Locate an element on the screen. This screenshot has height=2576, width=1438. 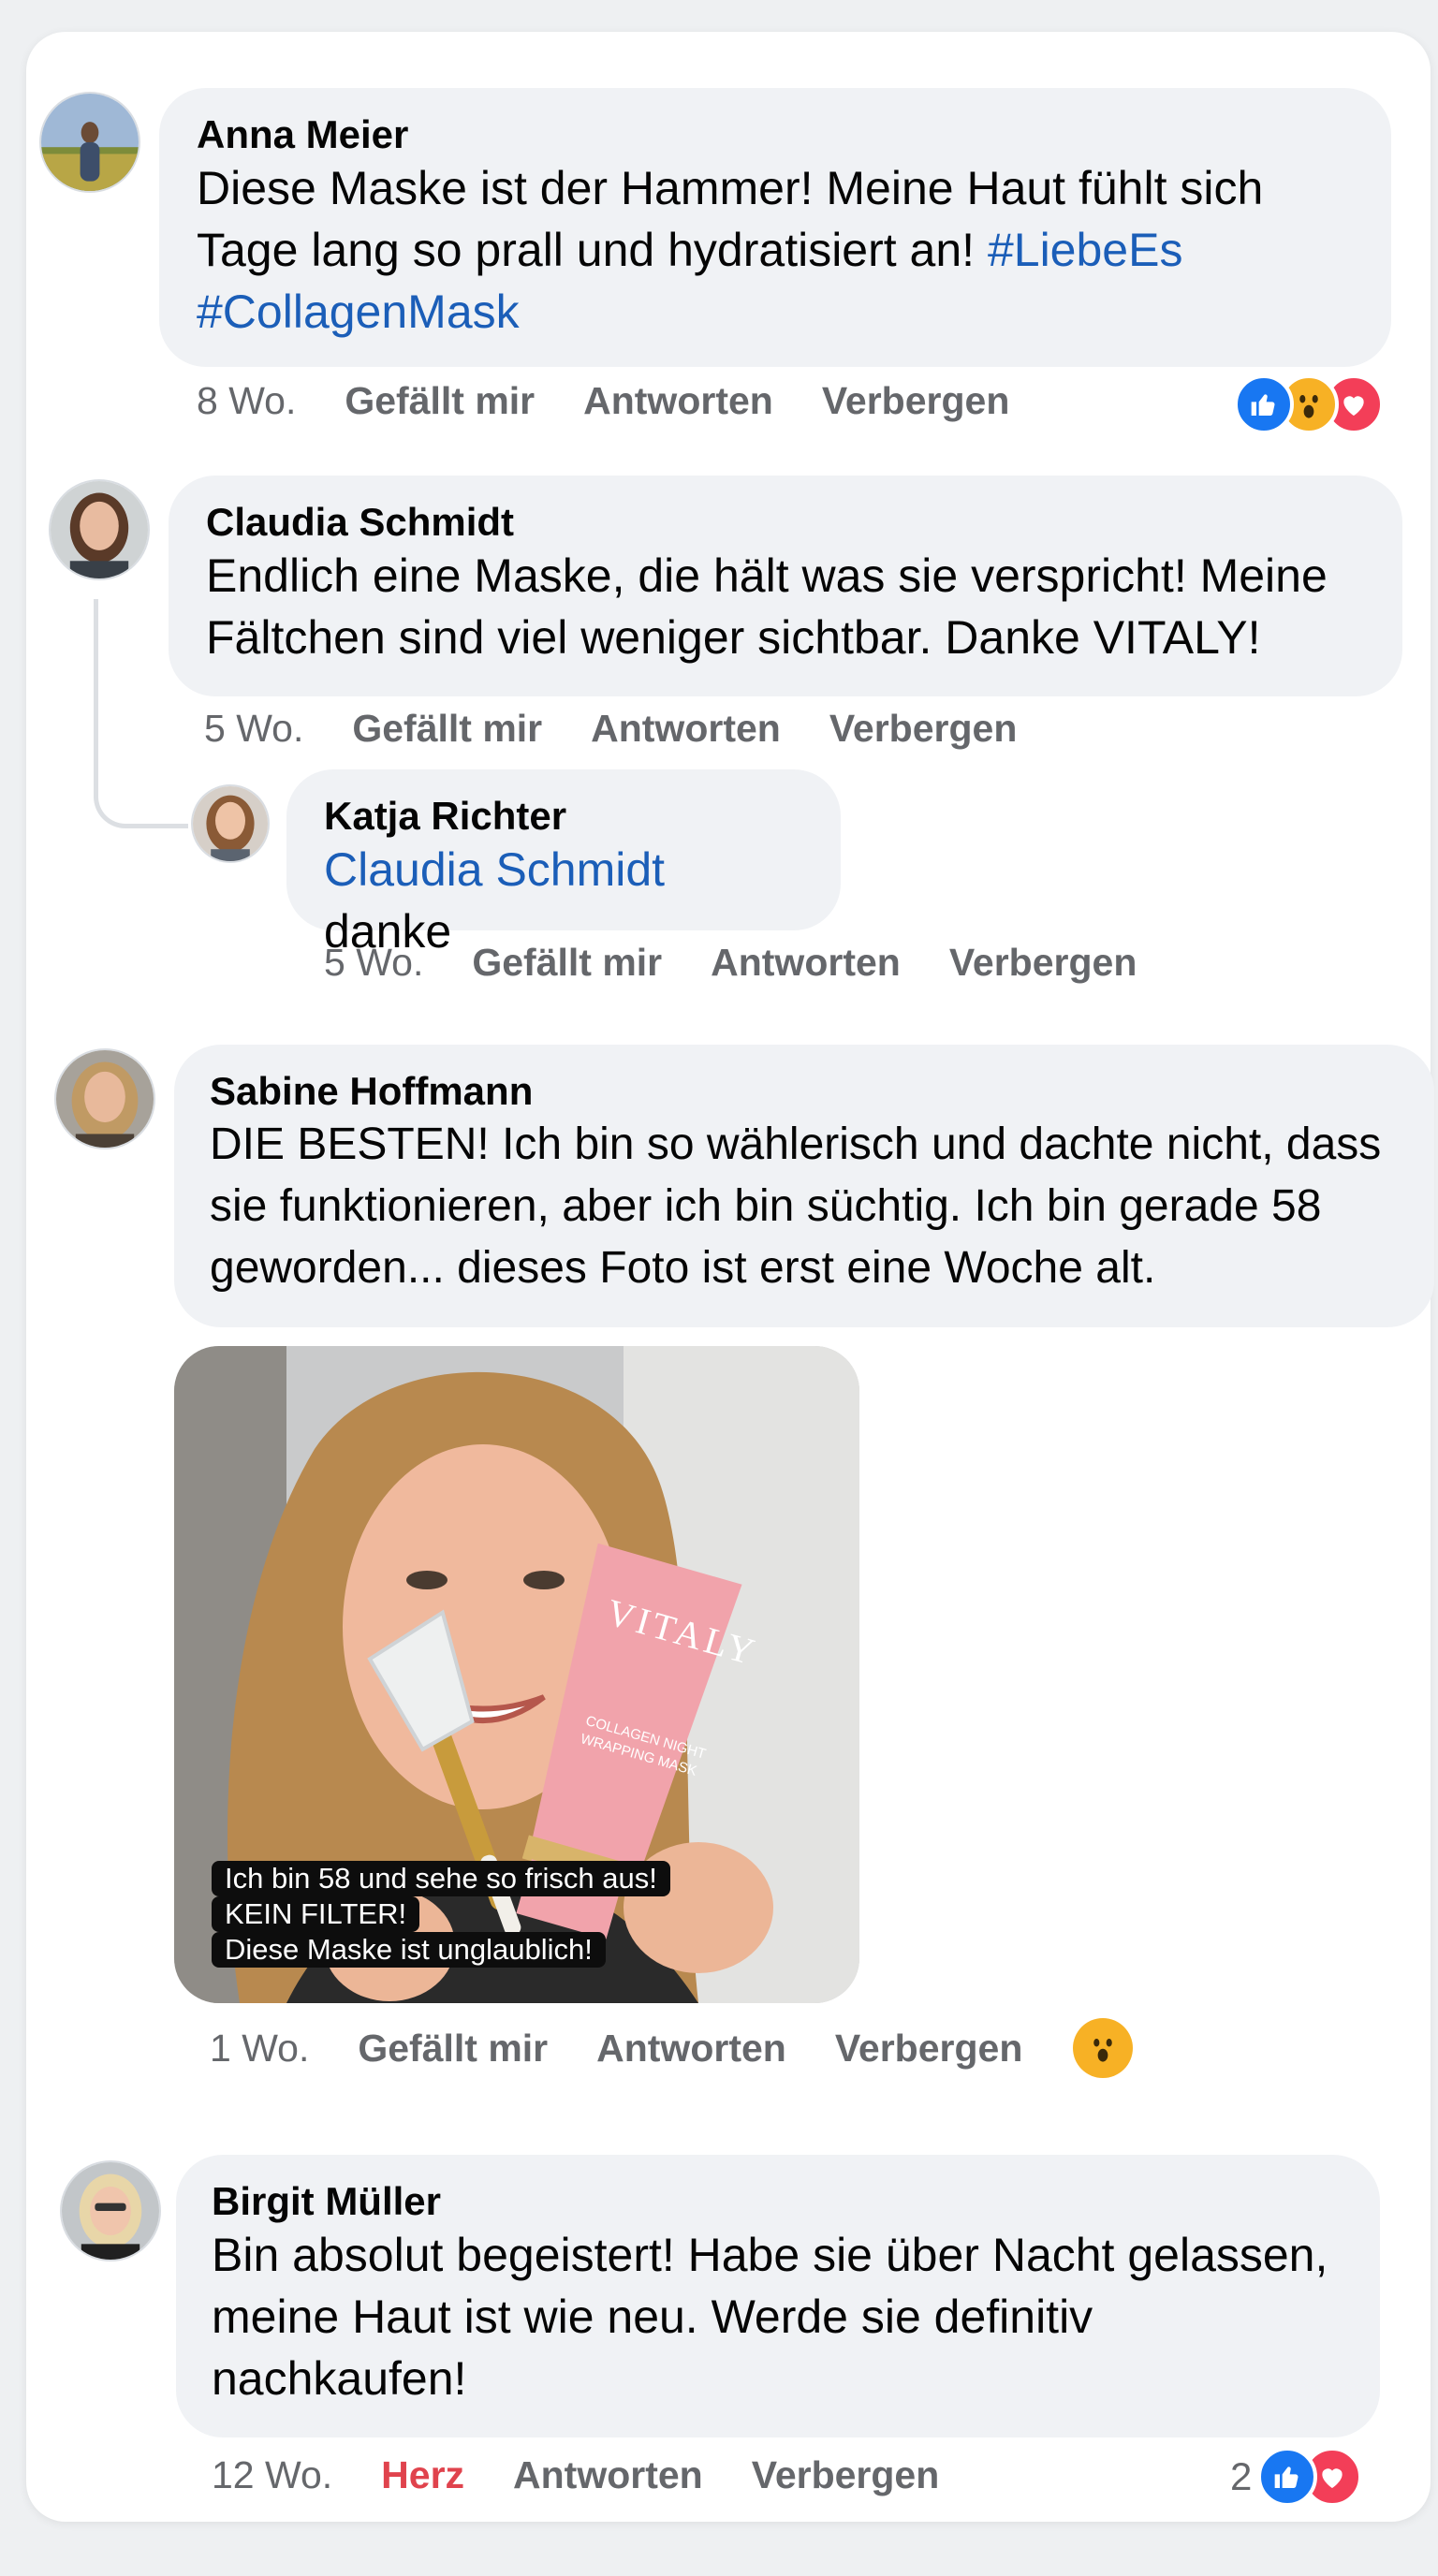
avatar-birgit-mueller is located at coordinates (110, 2210).